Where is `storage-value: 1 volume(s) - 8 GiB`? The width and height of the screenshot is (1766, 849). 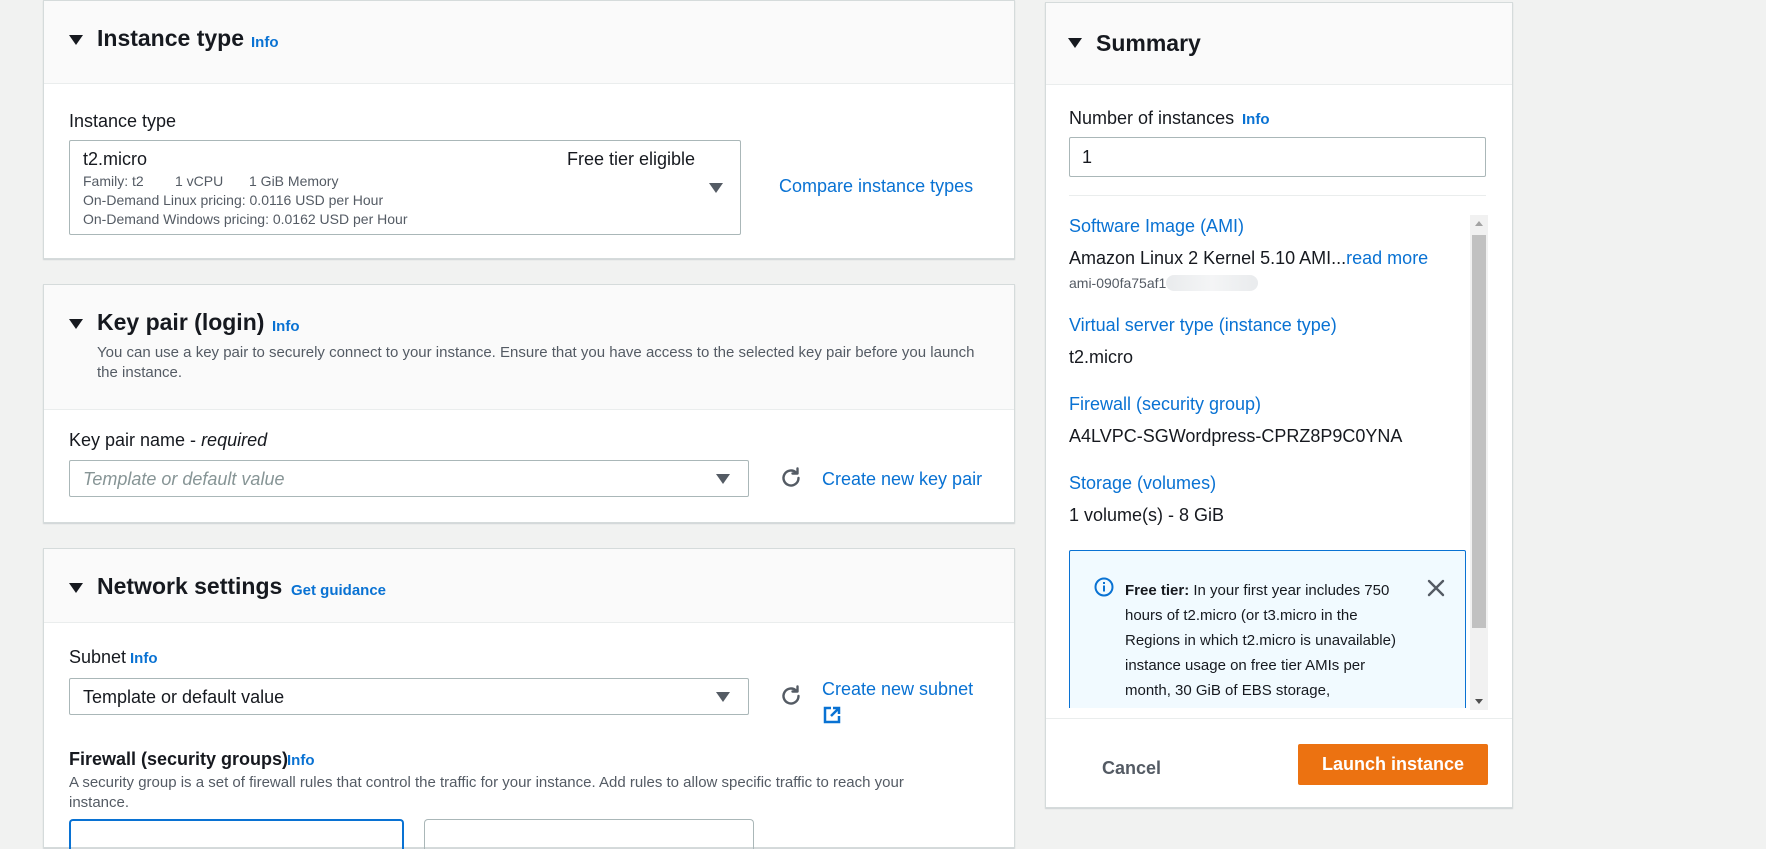
storage-value: 1 volume(s) - 8 GiB is located at coordinates (1147, 515).